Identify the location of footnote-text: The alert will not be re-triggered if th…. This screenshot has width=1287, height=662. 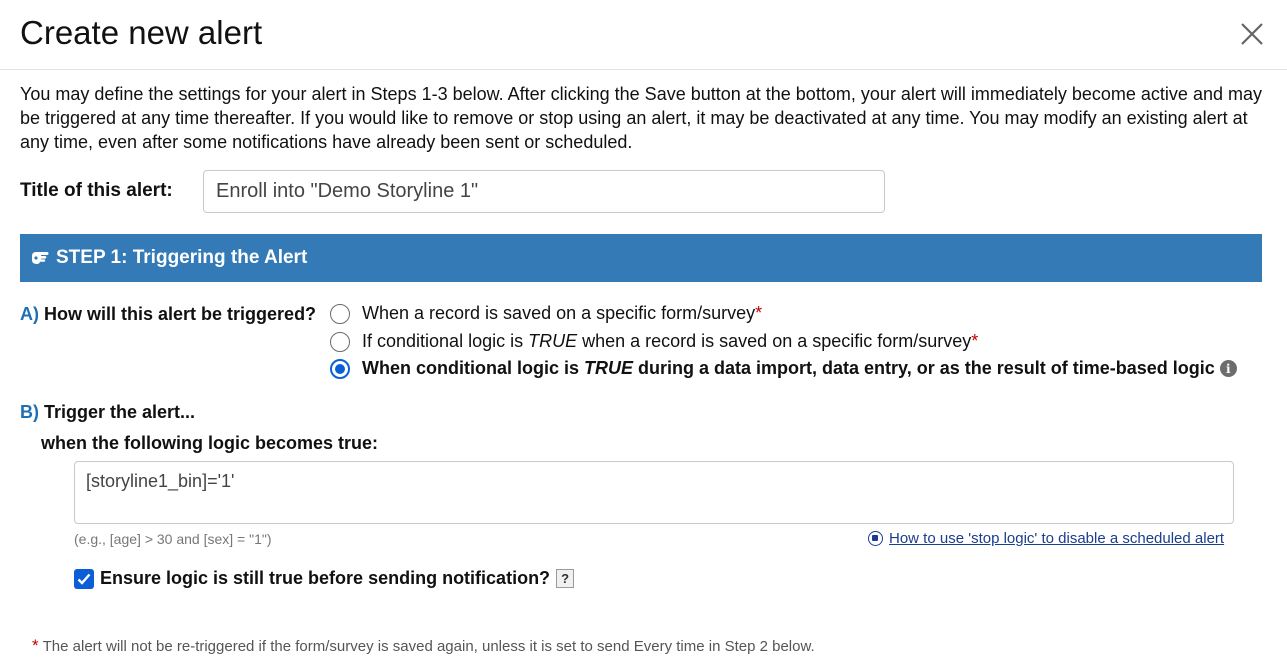
(428, 646).